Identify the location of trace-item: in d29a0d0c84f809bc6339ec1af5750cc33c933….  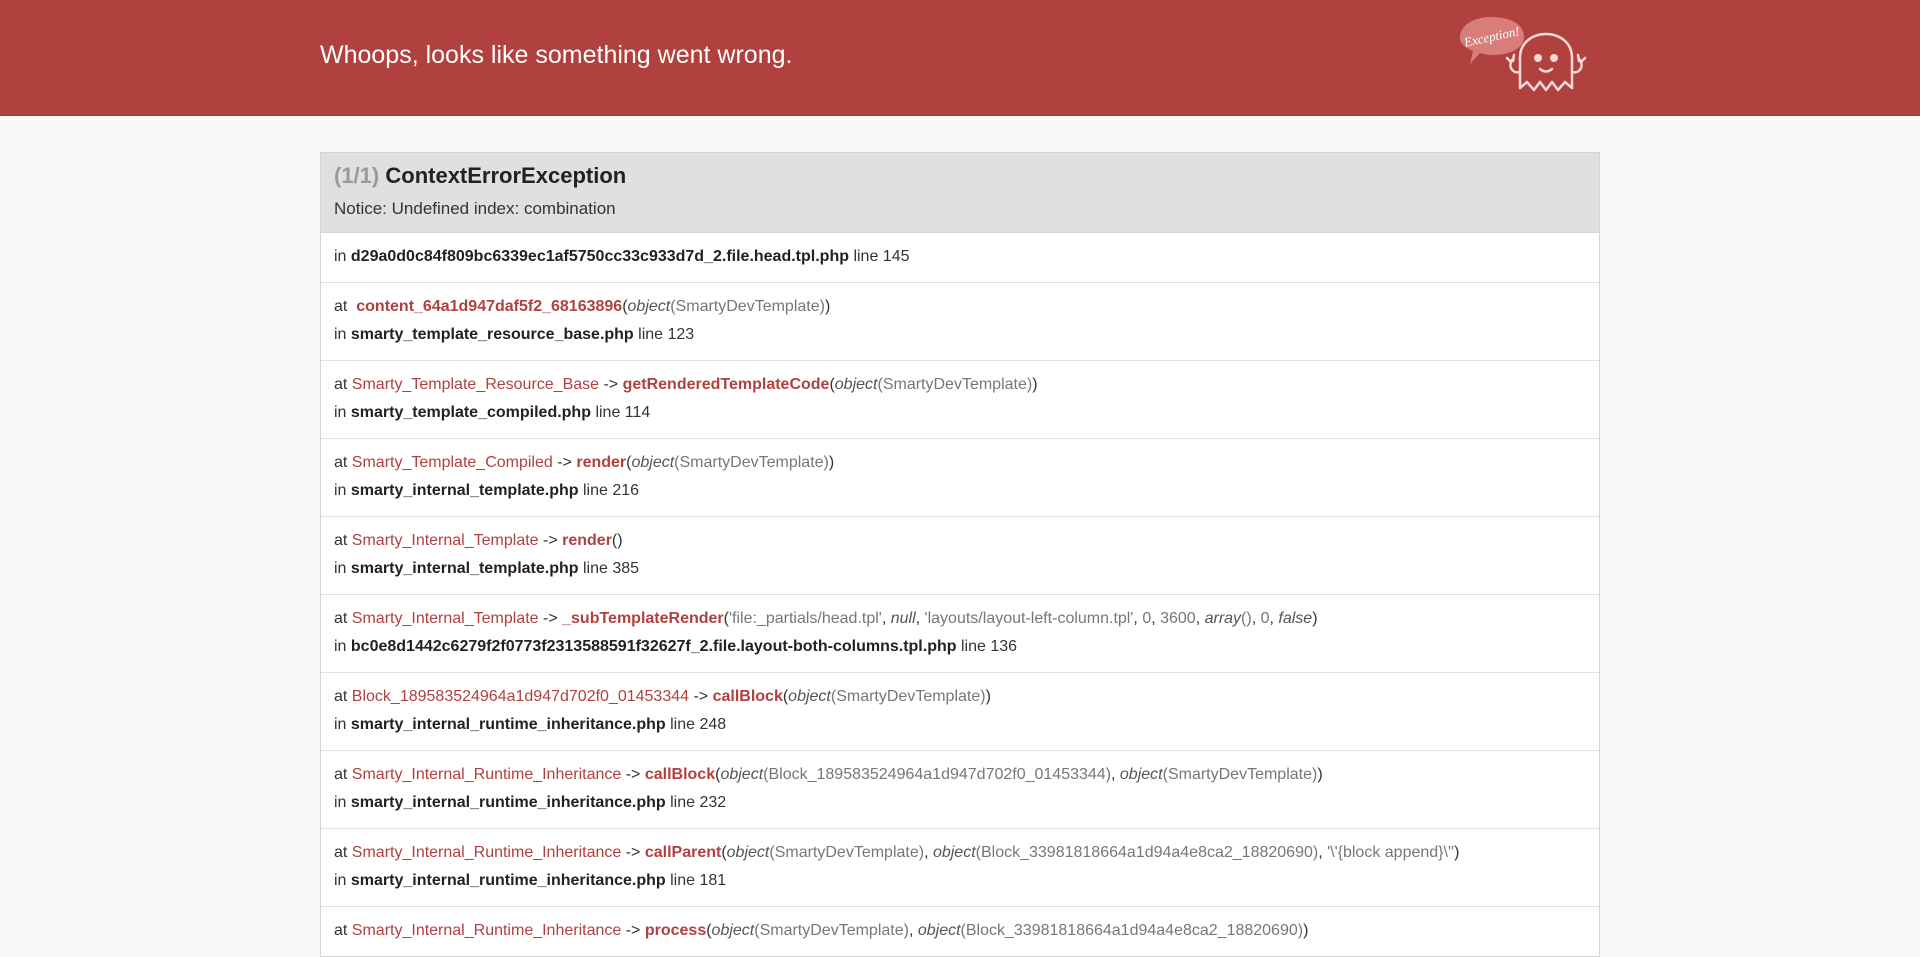
(960, 258).